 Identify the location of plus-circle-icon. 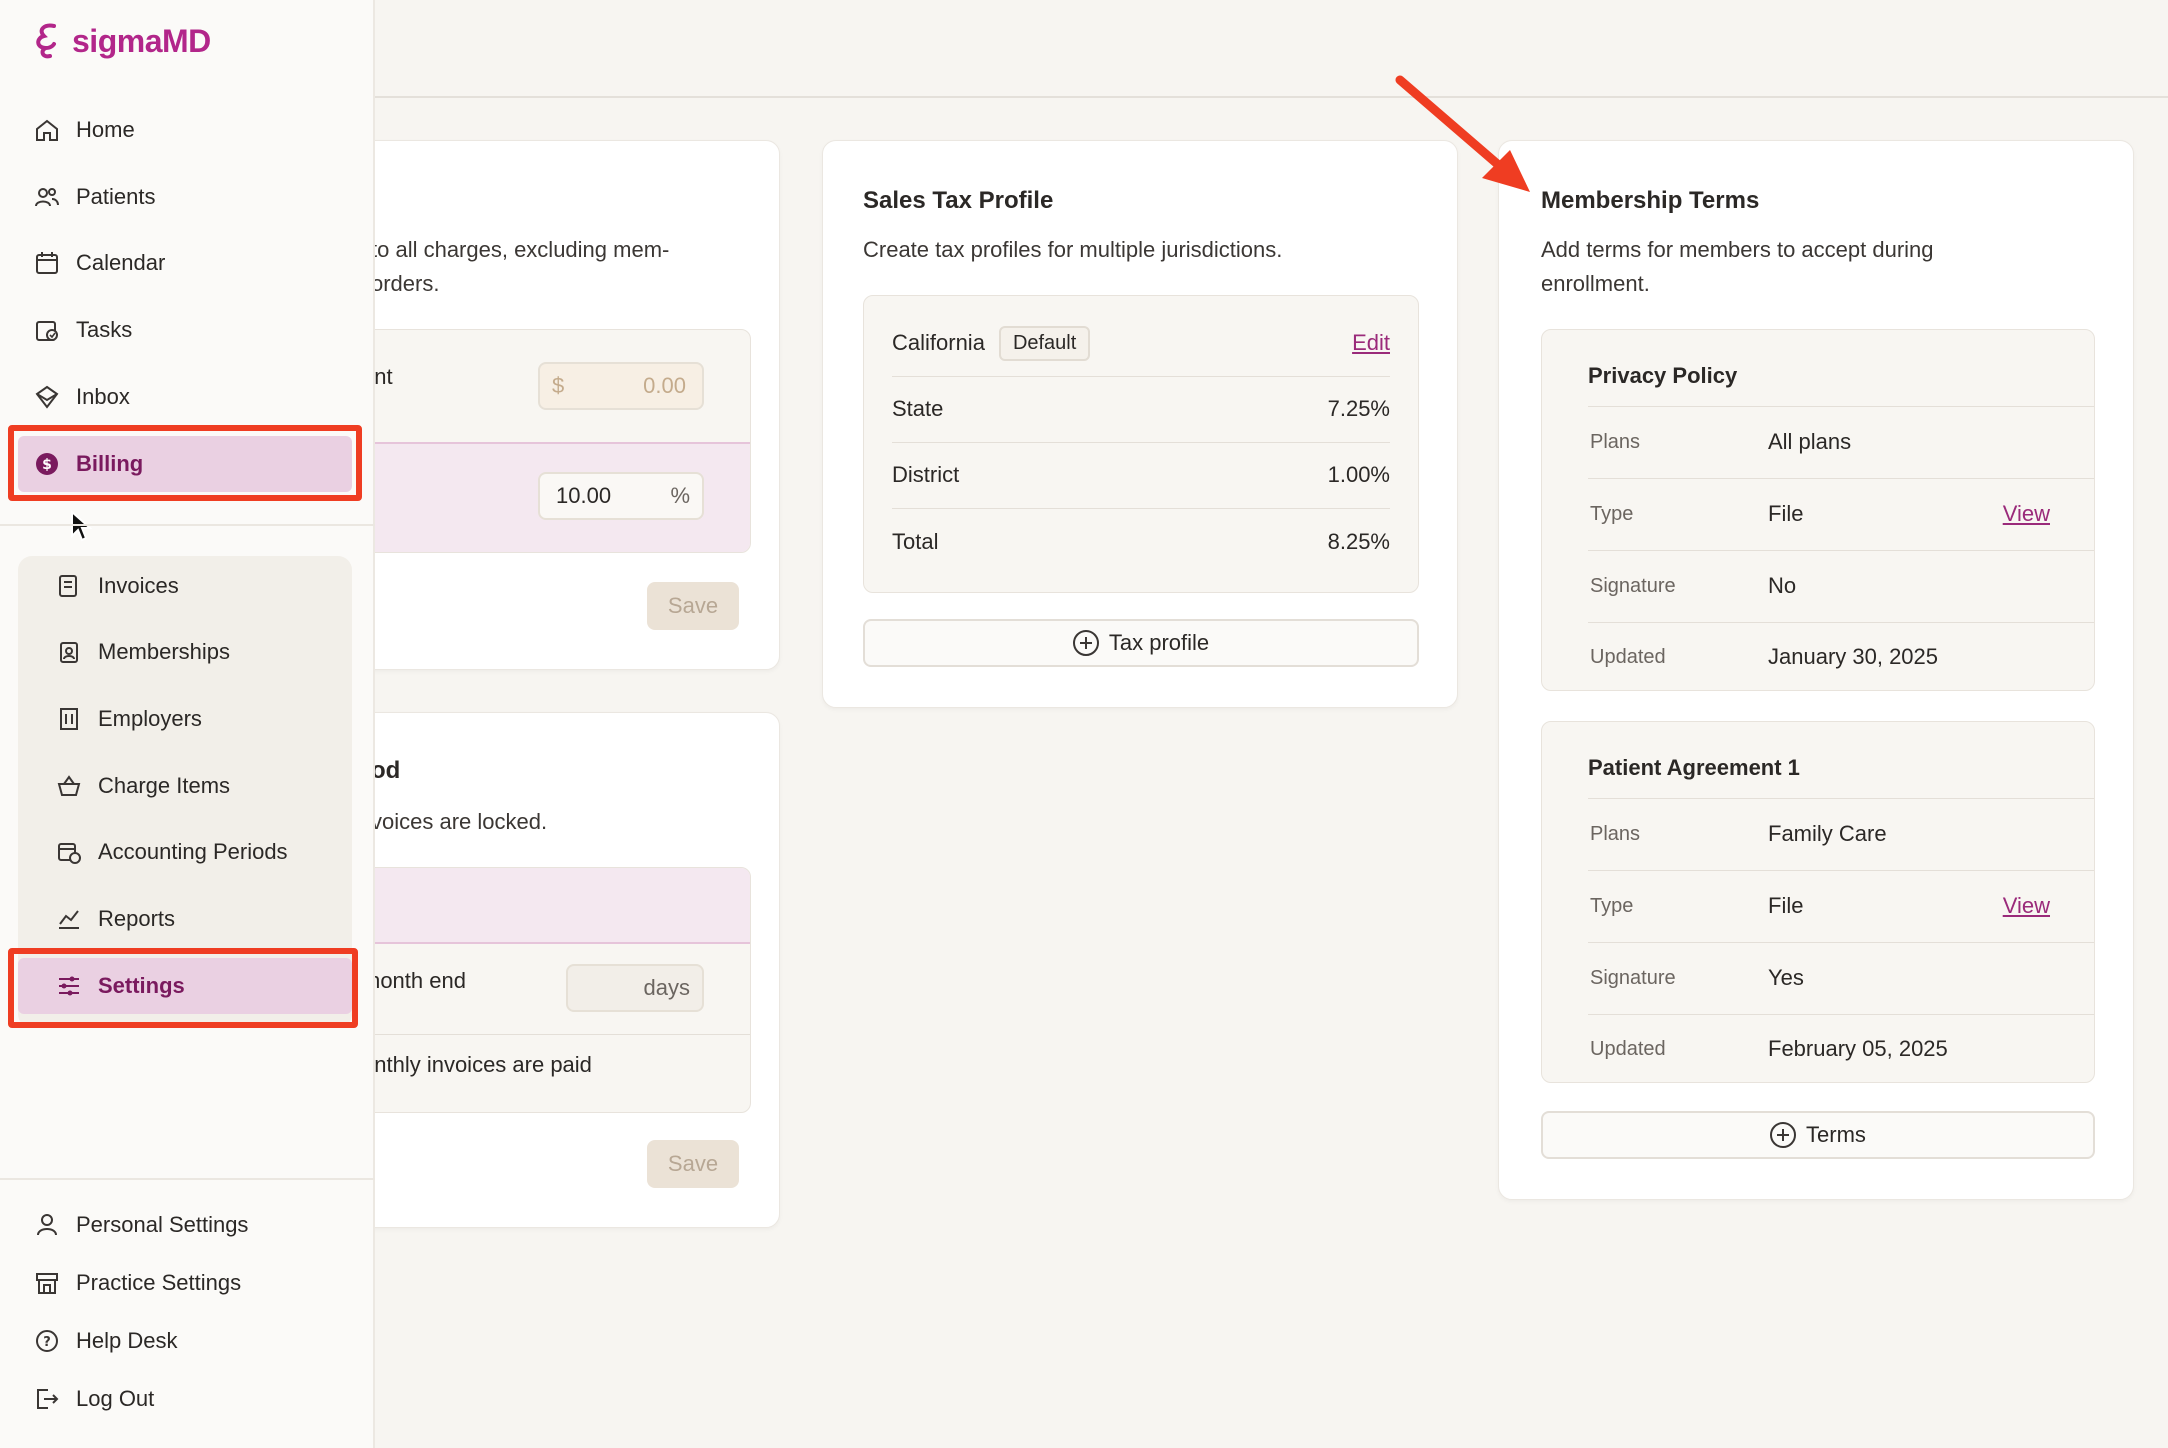
(1783, 1135).